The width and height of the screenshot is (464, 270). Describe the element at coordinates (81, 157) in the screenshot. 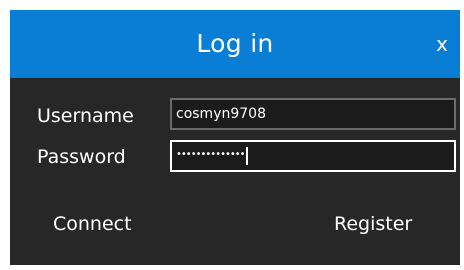

I see `password-label: Password` at that location.